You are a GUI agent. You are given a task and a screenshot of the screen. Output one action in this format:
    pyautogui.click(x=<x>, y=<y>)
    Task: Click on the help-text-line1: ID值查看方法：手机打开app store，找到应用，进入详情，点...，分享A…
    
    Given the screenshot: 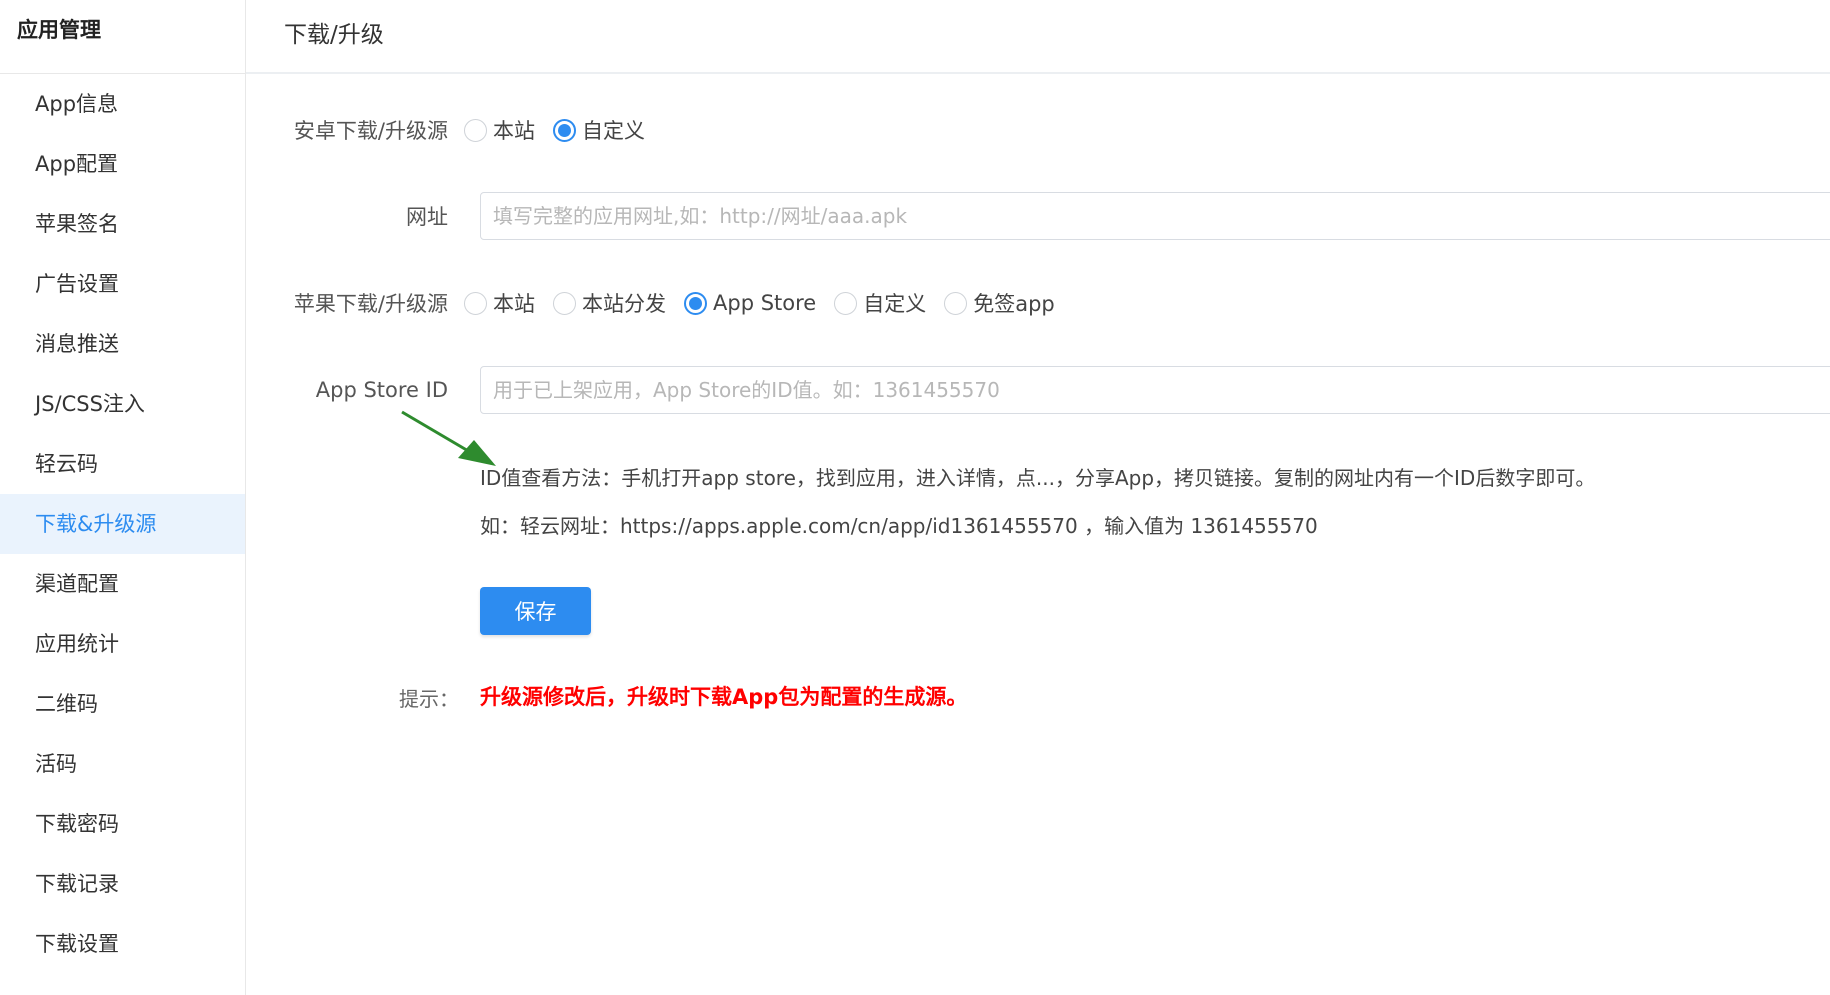 What is the action you would take?
    pyautogui.click(x=1038, y=478)
    